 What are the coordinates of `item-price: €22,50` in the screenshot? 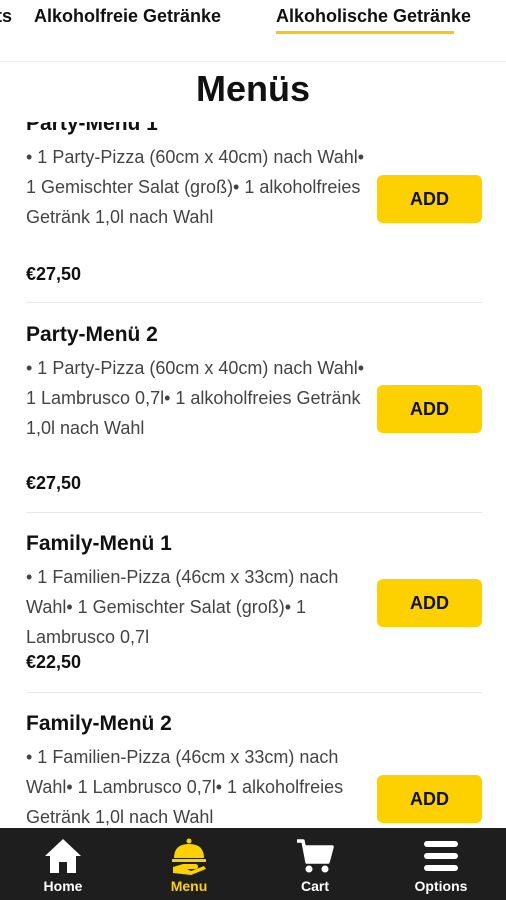 It's located at (54, 662).